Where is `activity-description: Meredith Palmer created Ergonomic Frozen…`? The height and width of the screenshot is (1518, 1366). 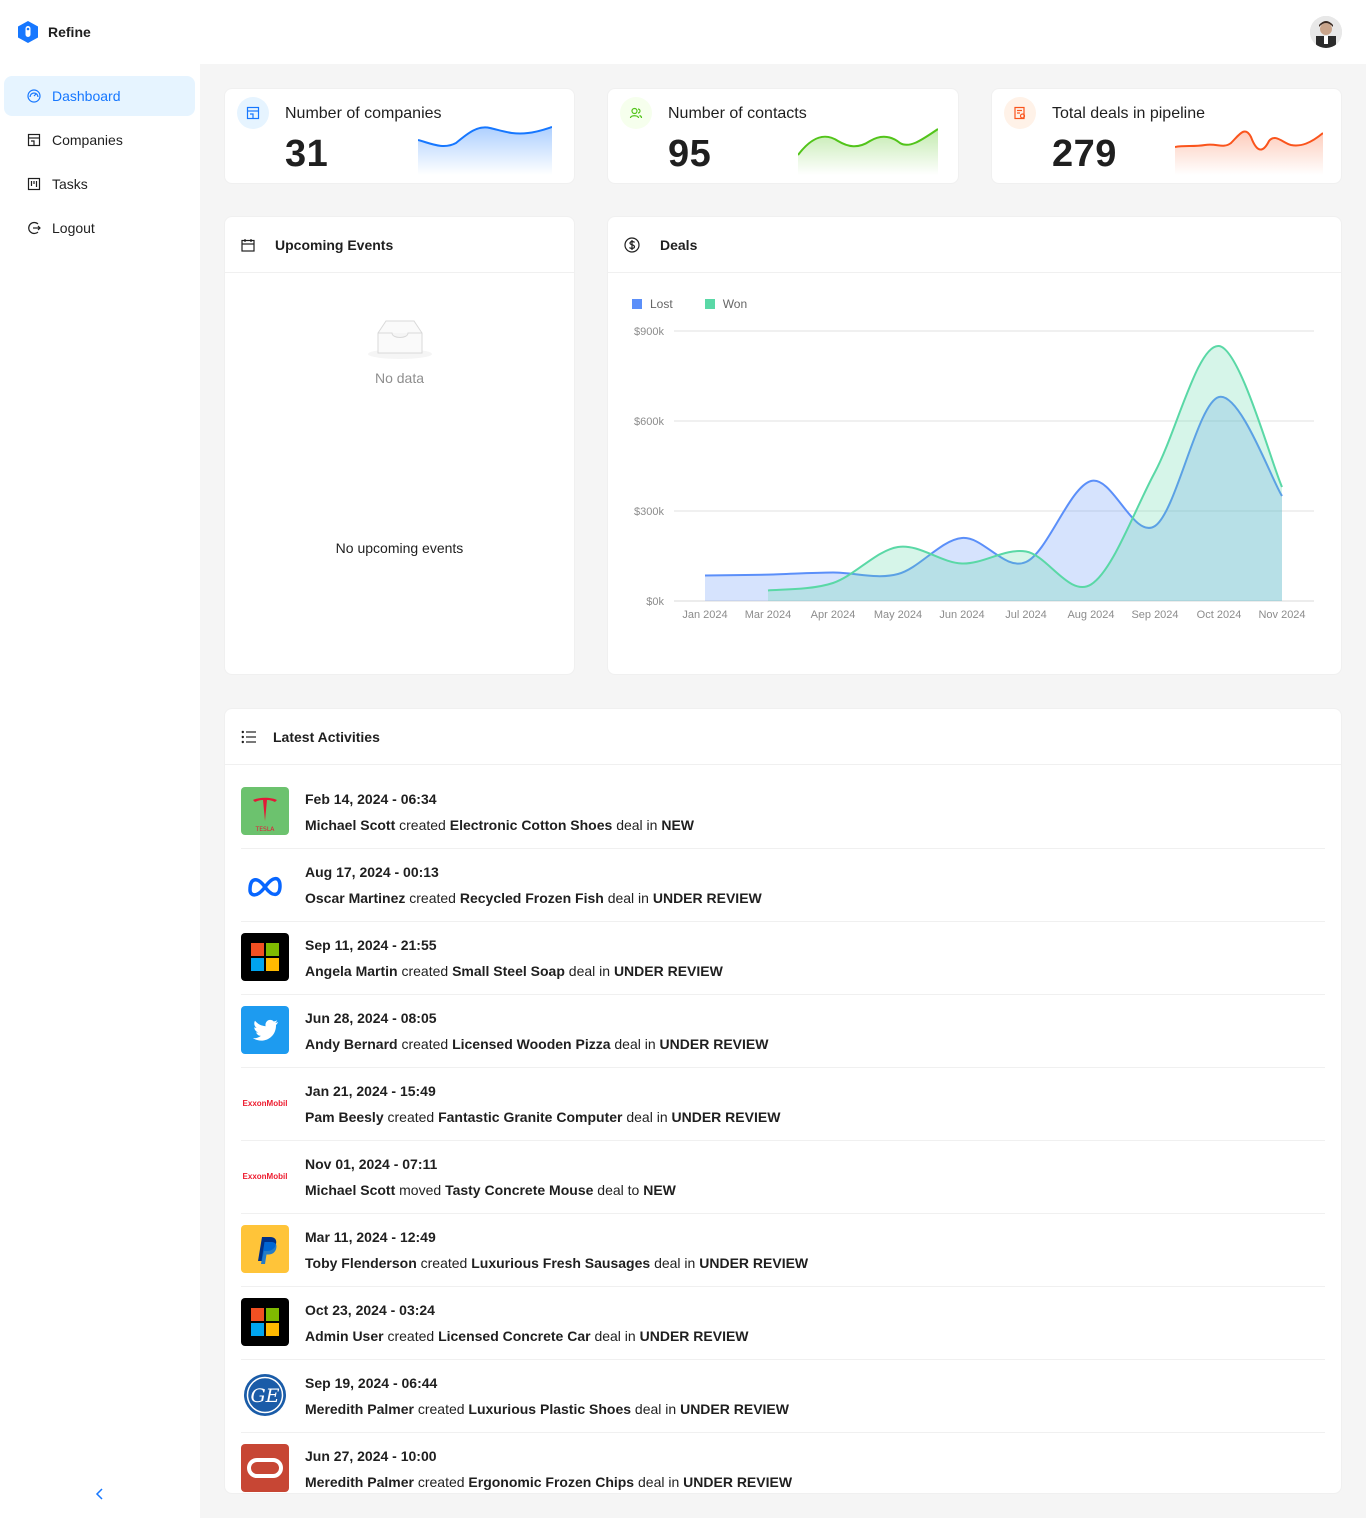 activity-description: Meredith Palmer created Ergonomic Frozen… is located at coordinates (548, 1482).